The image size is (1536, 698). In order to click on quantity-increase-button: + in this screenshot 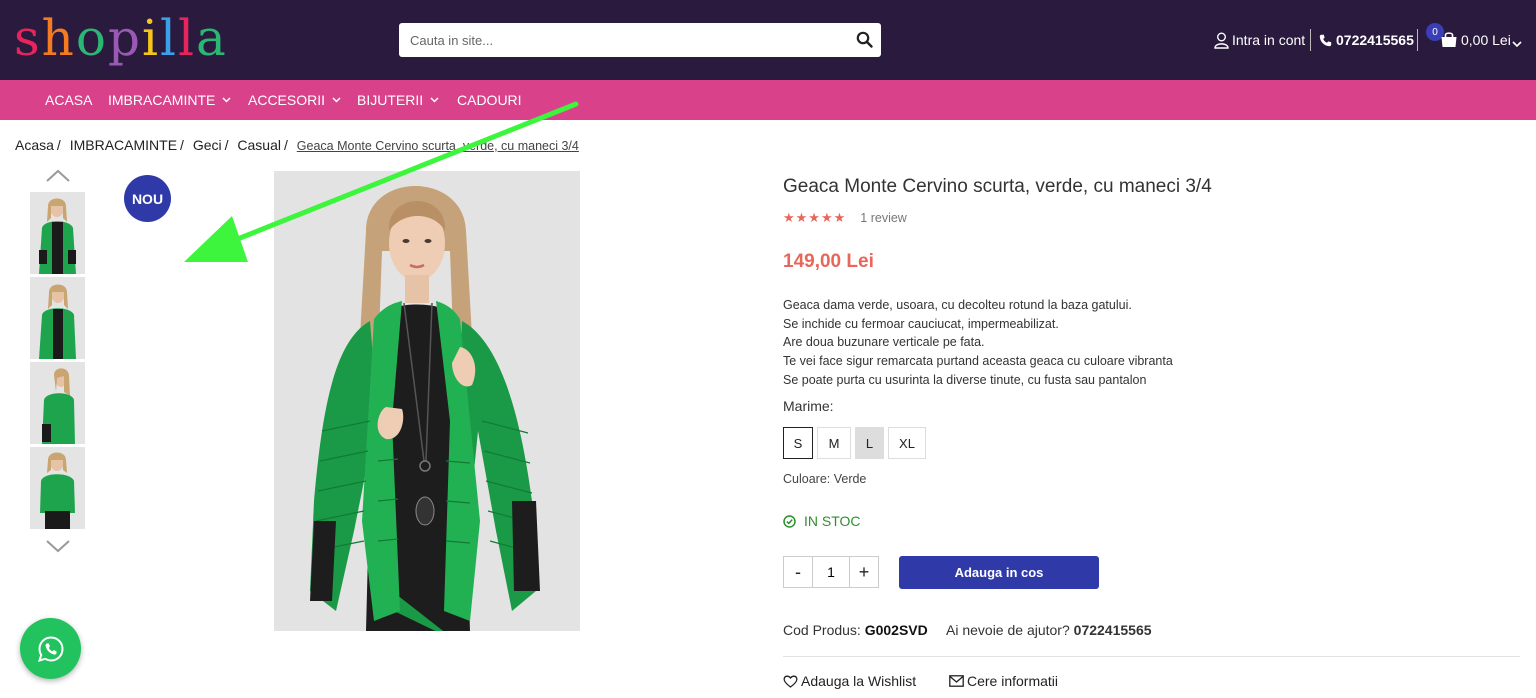, I will do `click(864, 572)`.